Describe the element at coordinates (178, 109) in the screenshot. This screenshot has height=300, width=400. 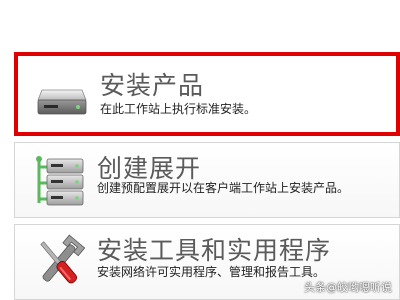
I see `install-product-description: 在此工作站上执行标准安装。` at that location.